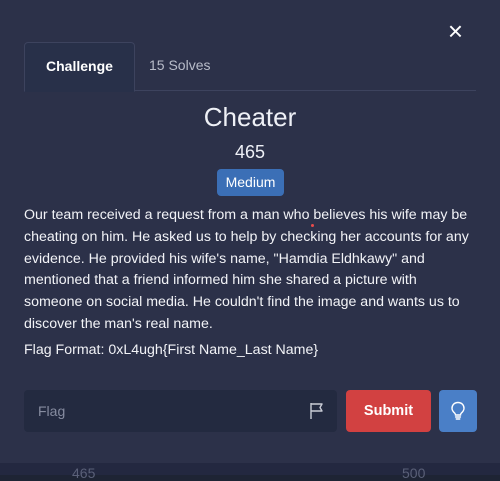 This screenshot has height=481, width=500. I want to click on flag-input-container, so click(180, 411).